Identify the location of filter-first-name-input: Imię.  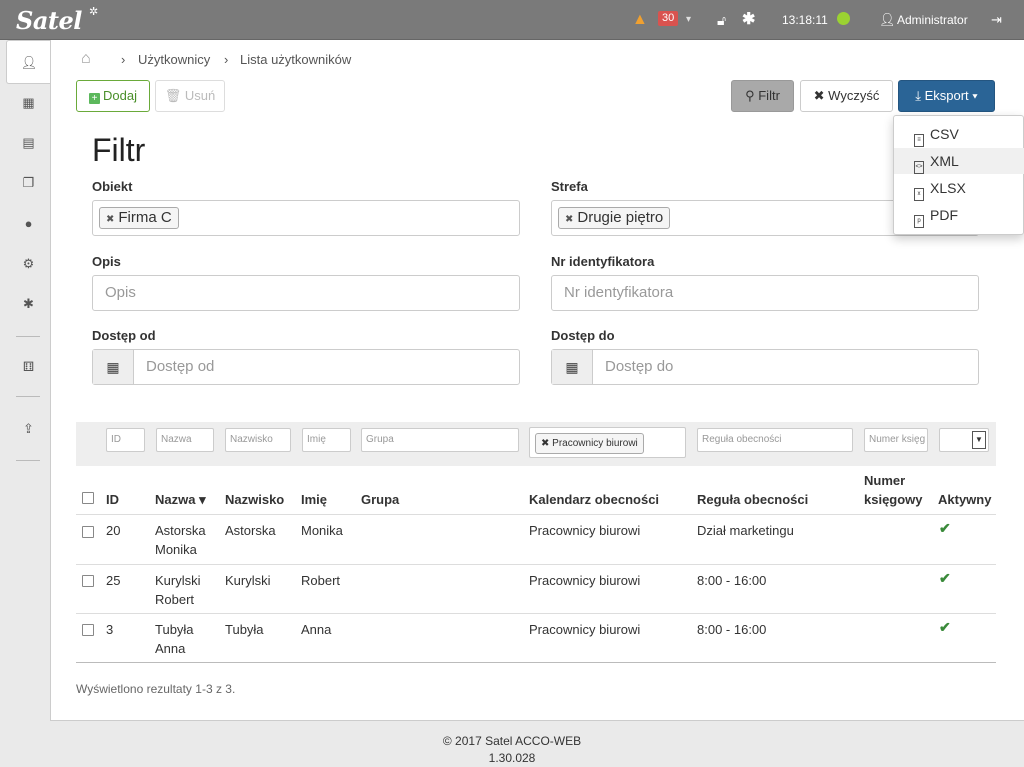
(326, 440).